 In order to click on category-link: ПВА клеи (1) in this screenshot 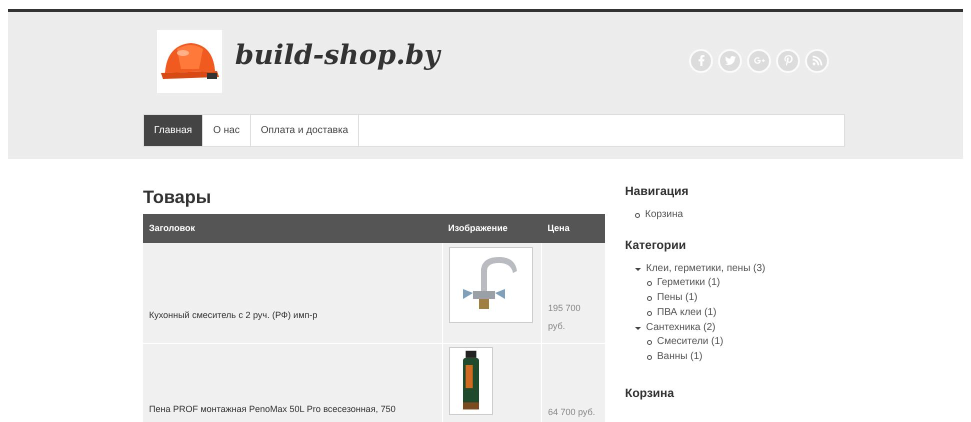, I will do `click(686, 313)`.